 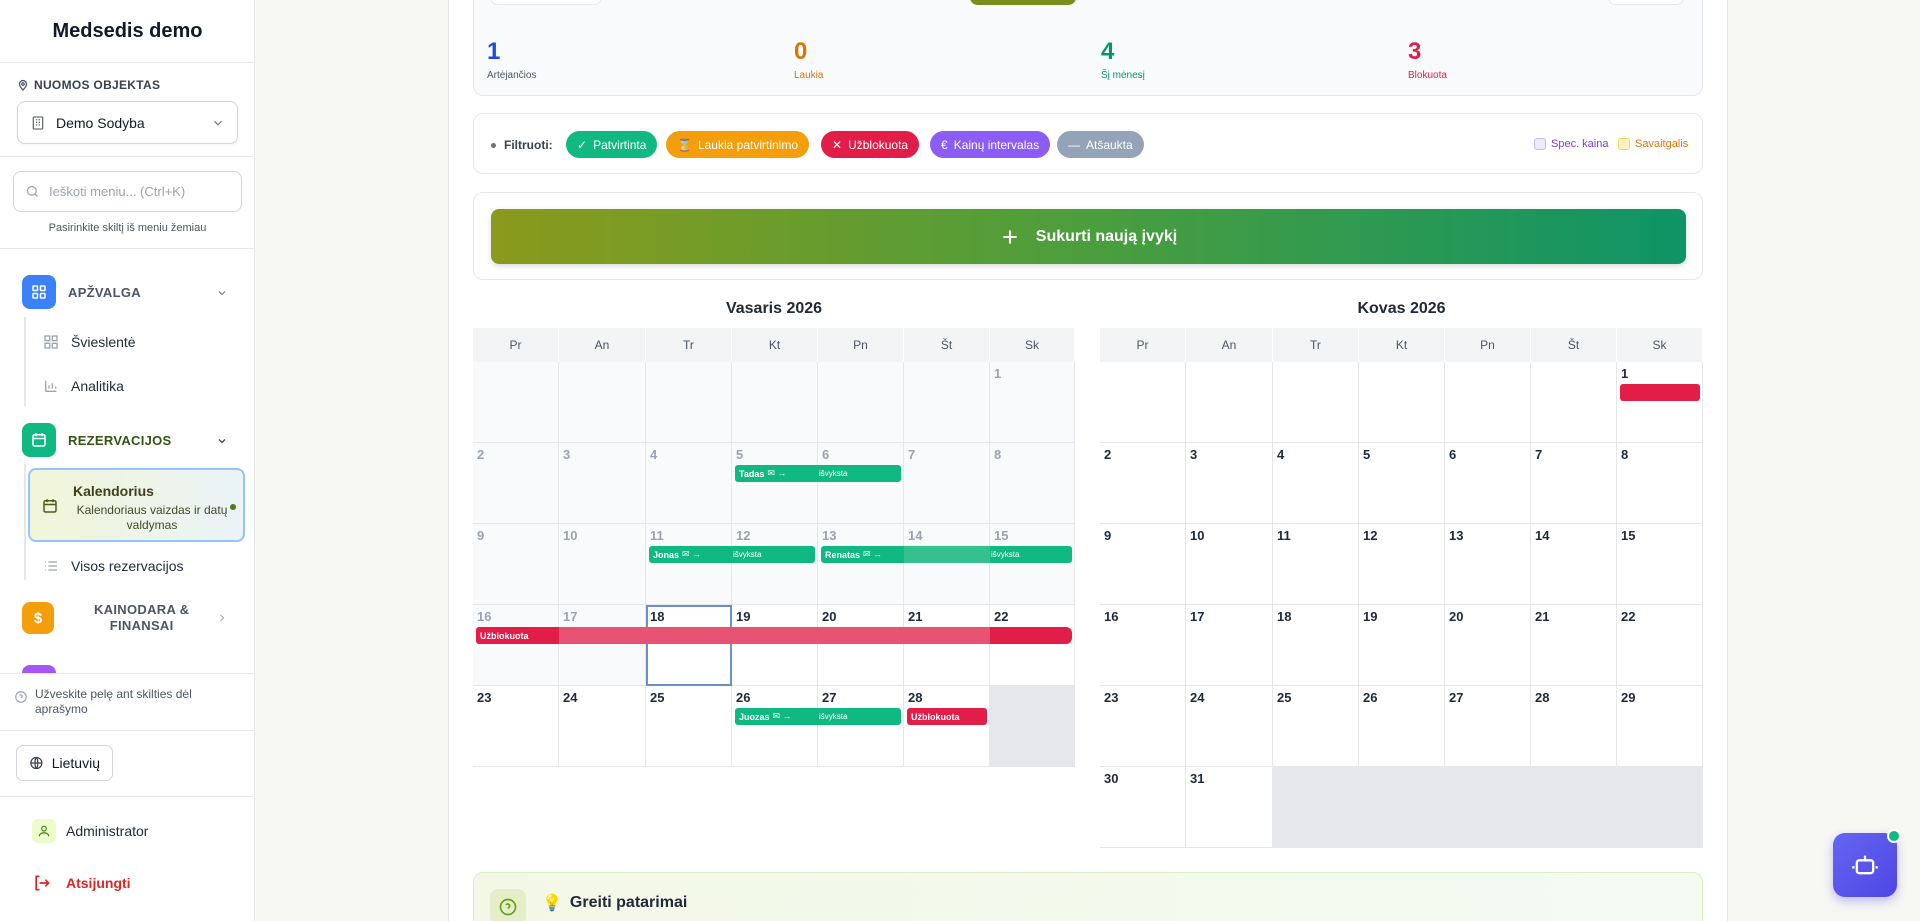 What do you see at coordinates (1660, 726) in the screenshot?
I see `calendar-day-cell: 29` at bounding box center [1660, 726].